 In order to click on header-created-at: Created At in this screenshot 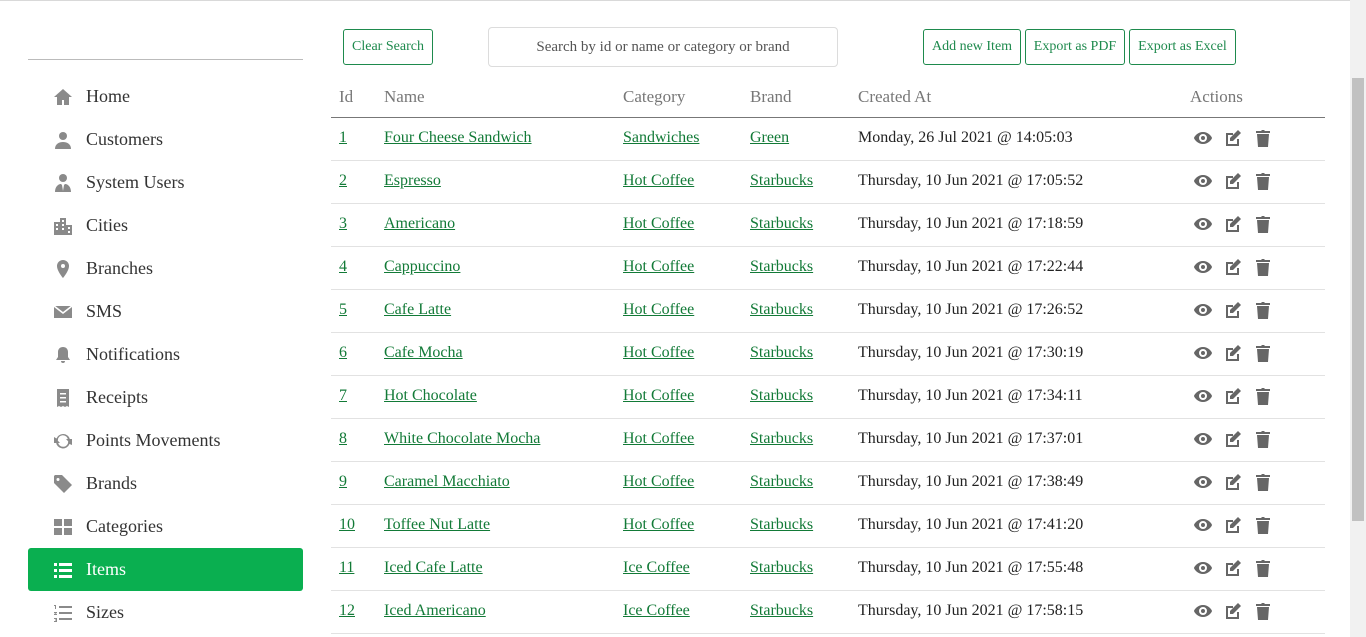, I will do `click(894, 97)`.